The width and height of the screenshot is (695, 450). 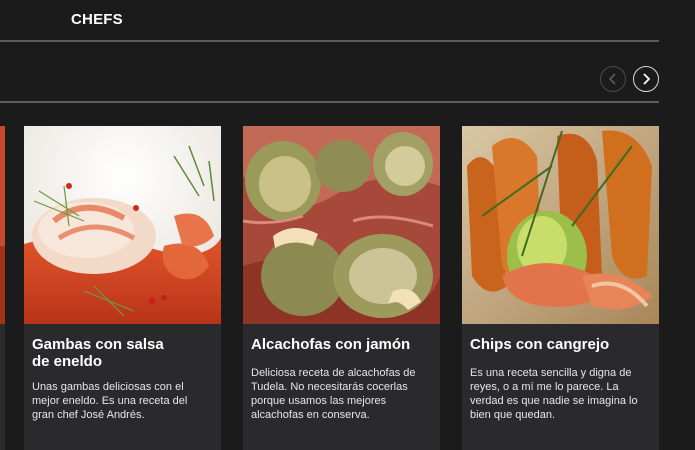 What do you see at coordinates (560, 225) in the screenshot?
I see `recipe-photo-chips` at bounding box center [560, 225].